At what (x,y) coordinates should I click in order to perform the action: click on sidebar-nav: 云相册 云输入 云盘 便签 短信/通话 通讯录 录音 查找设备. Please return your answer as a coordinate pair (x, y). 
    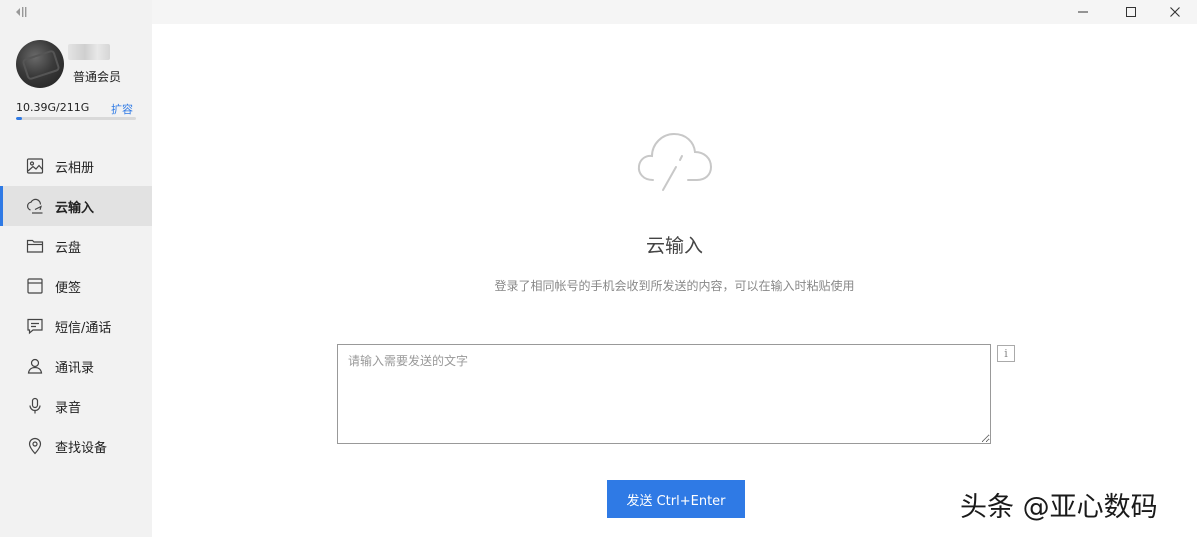
    Looking at the image, I should click on (76, 306).